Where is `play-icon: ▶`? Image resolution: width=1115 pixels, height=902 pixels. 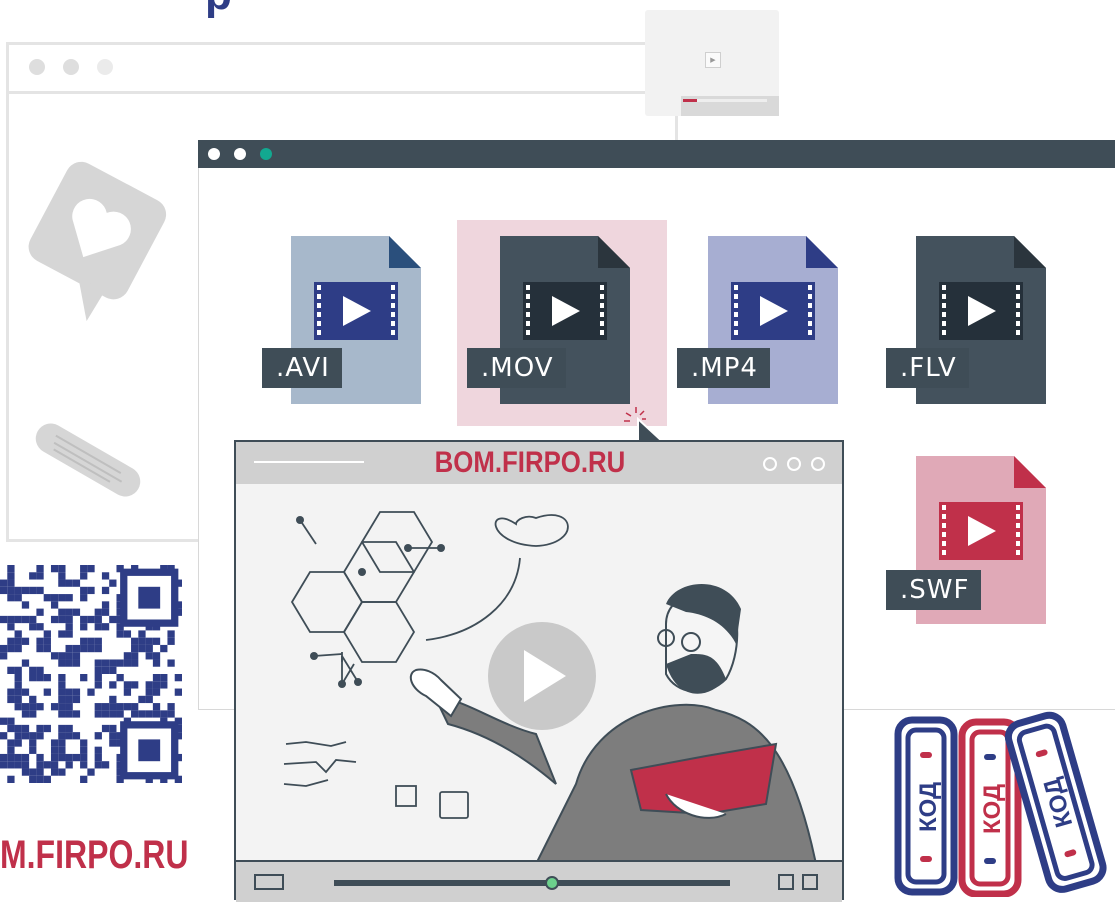
play-icon: ▶ is located at coordinates (713, 60).